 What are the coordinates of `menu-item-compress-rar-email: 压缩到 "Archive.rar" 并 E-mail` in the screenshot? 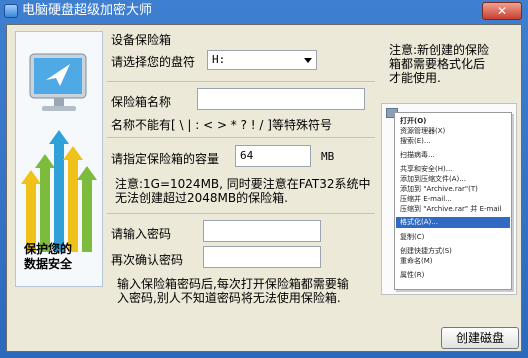 It's located at (451, 209).